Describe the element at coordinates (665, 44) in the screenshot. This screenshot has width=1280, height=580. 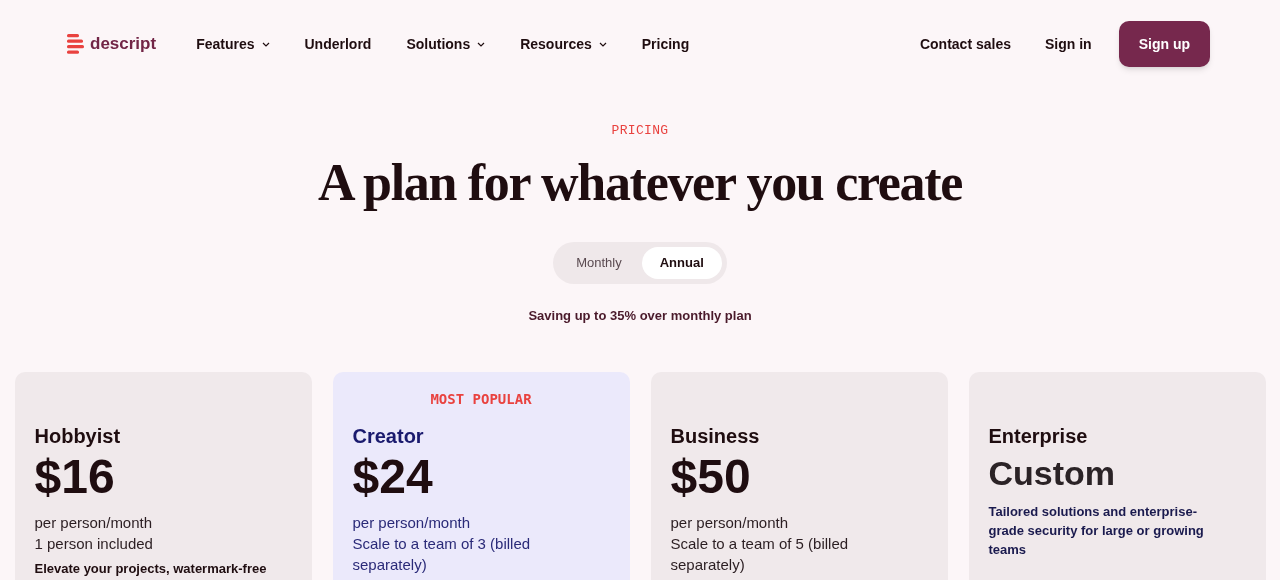
I see `nav-link: Pricing` at that location.